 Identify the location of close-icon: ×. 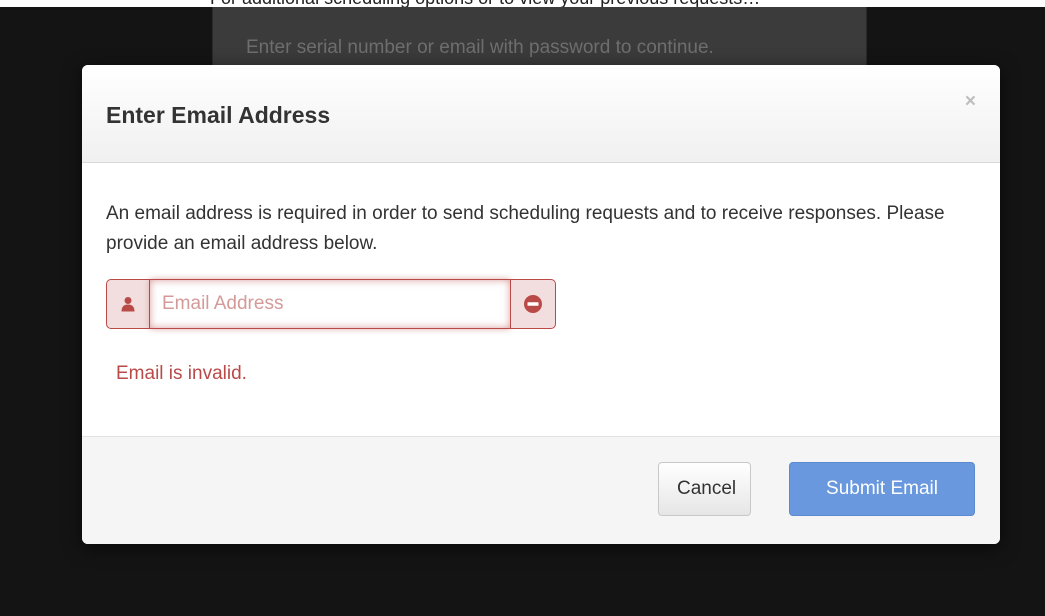
(970, 101).